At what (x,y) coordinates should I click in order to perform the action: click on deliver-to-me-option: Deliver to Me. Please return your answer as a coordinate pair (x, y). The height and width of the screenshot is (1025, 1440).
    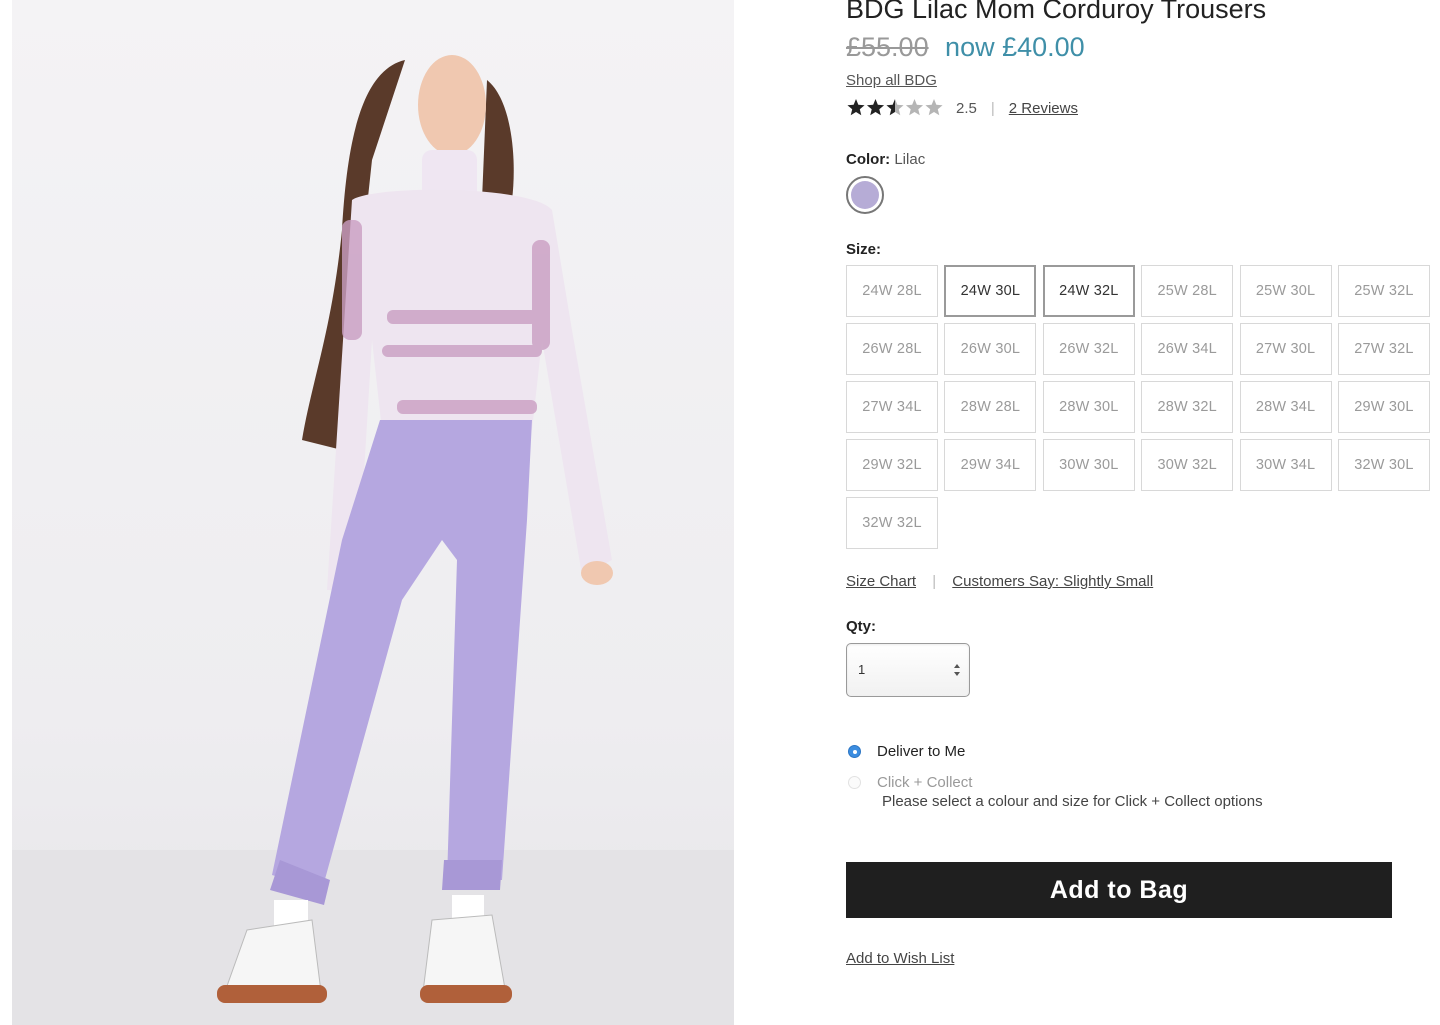
    Looking at the image, I should click on (905, 751).